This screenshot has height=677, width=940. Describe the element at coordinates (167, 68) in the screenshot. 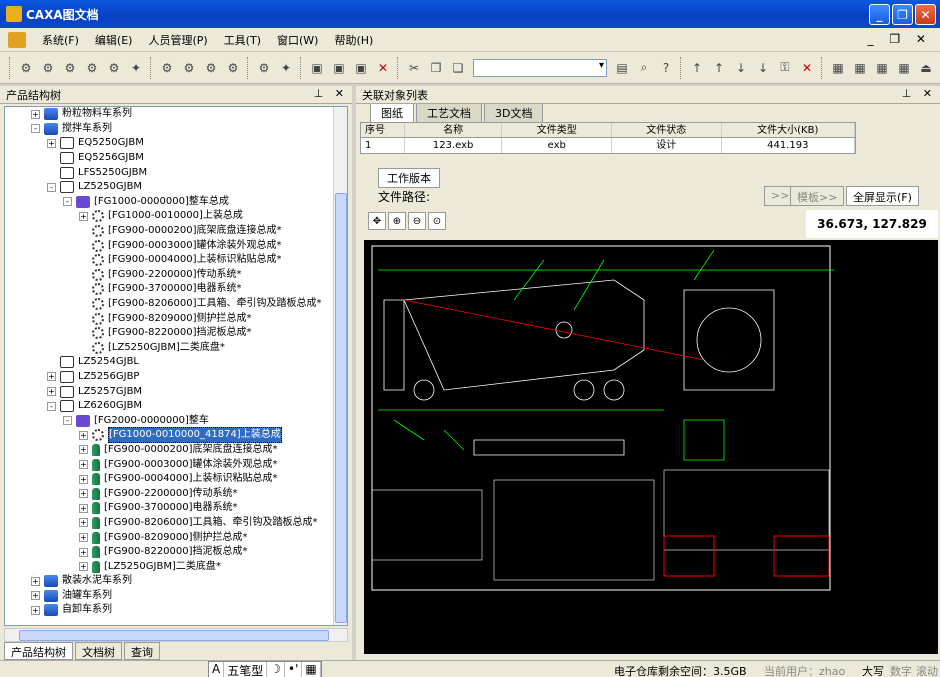

I see `tool-icon-7: ⚙` at that location.